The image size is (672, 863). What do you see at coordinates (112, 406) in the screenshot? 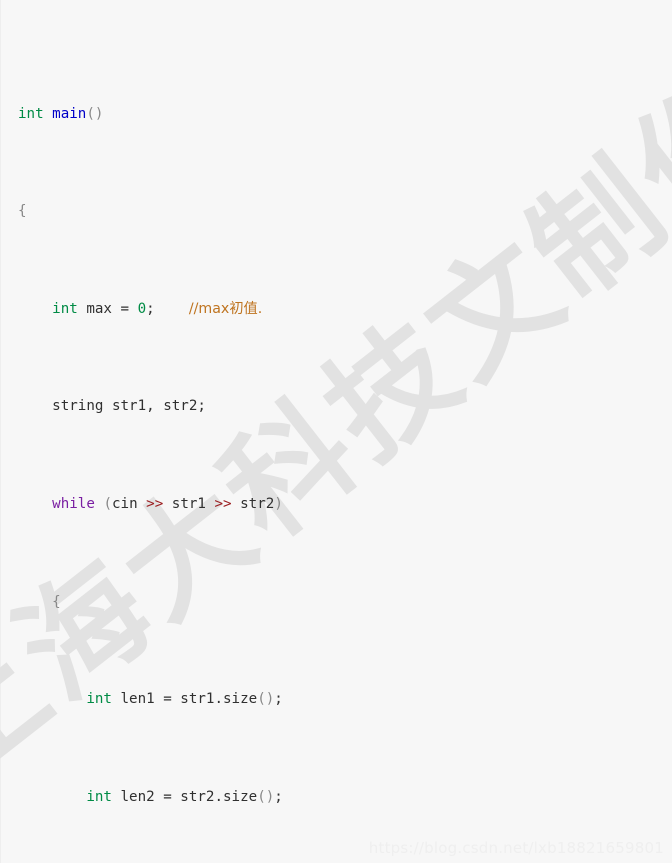
I see `code-line: string str1, str2;` at bounding box center [112, 406].